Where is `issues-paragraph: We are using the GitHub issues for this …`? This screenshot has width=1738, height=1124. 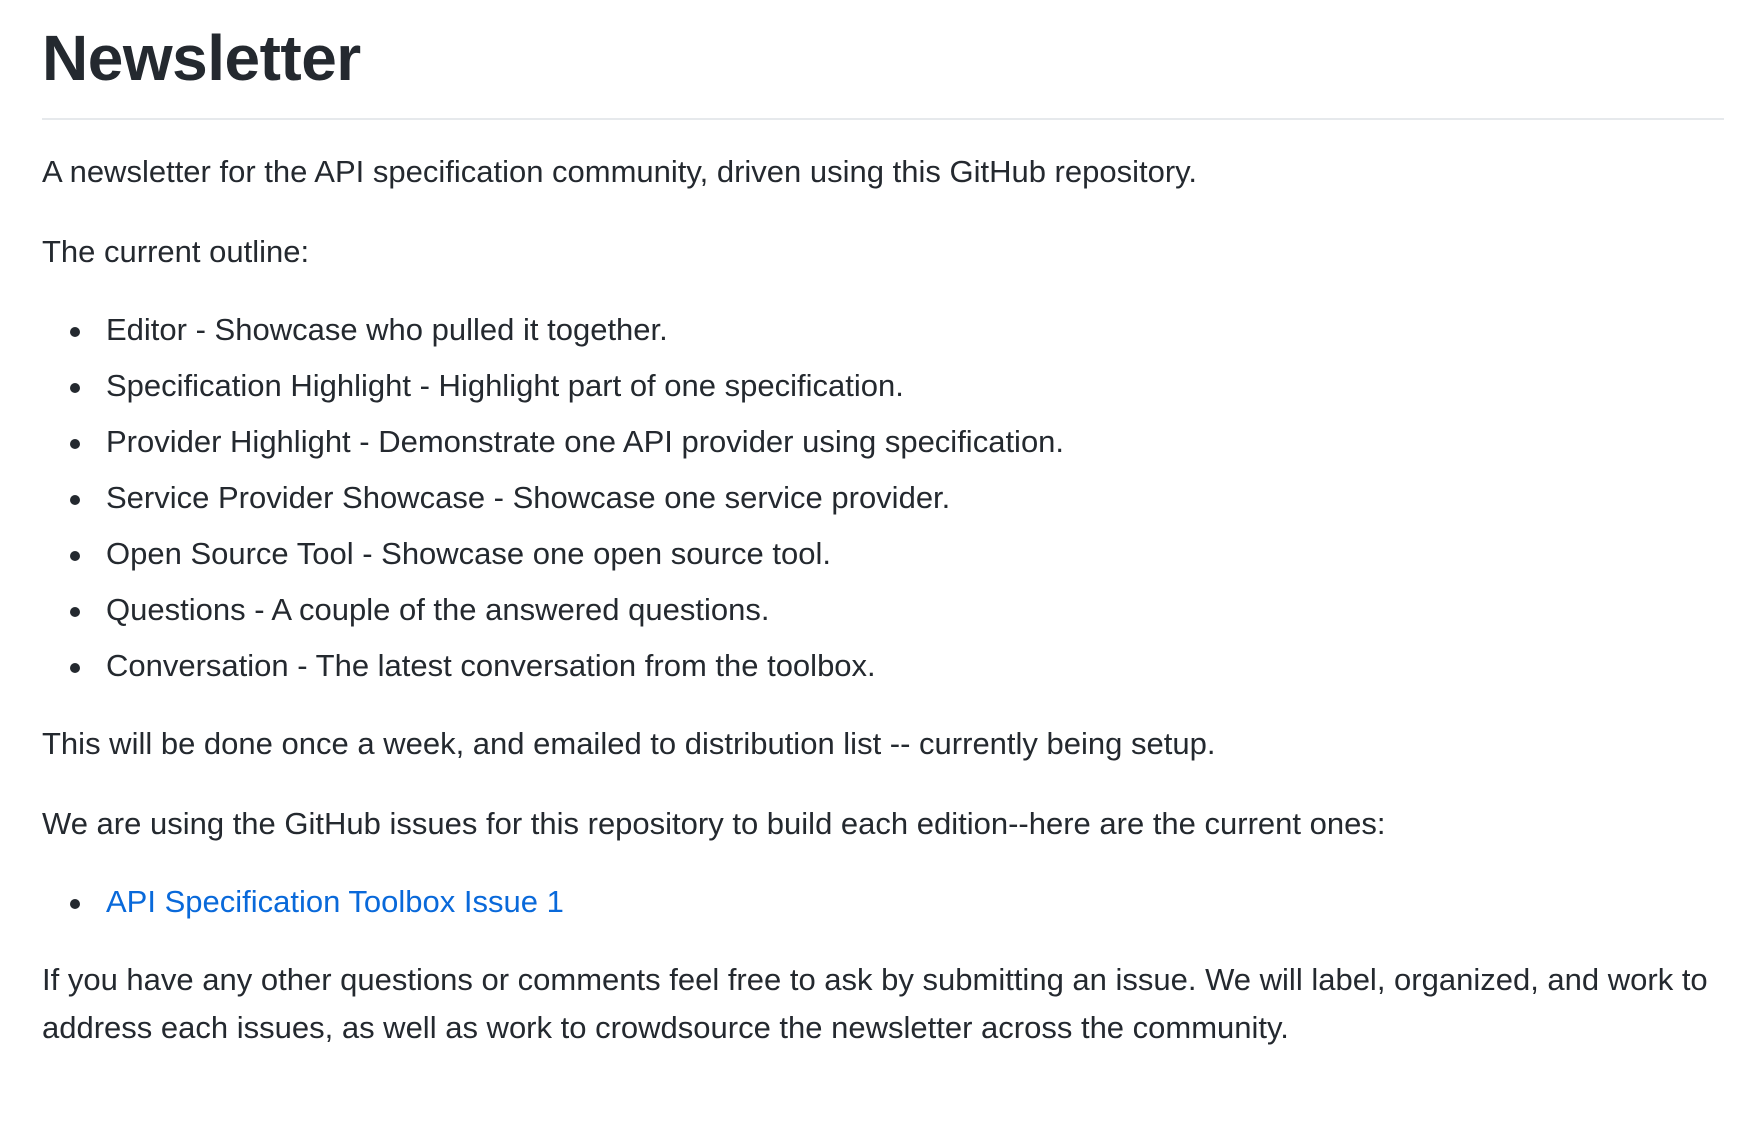 issues-paragraph: We are using the GitHub issues for this … is located at coordinates (714, 823).